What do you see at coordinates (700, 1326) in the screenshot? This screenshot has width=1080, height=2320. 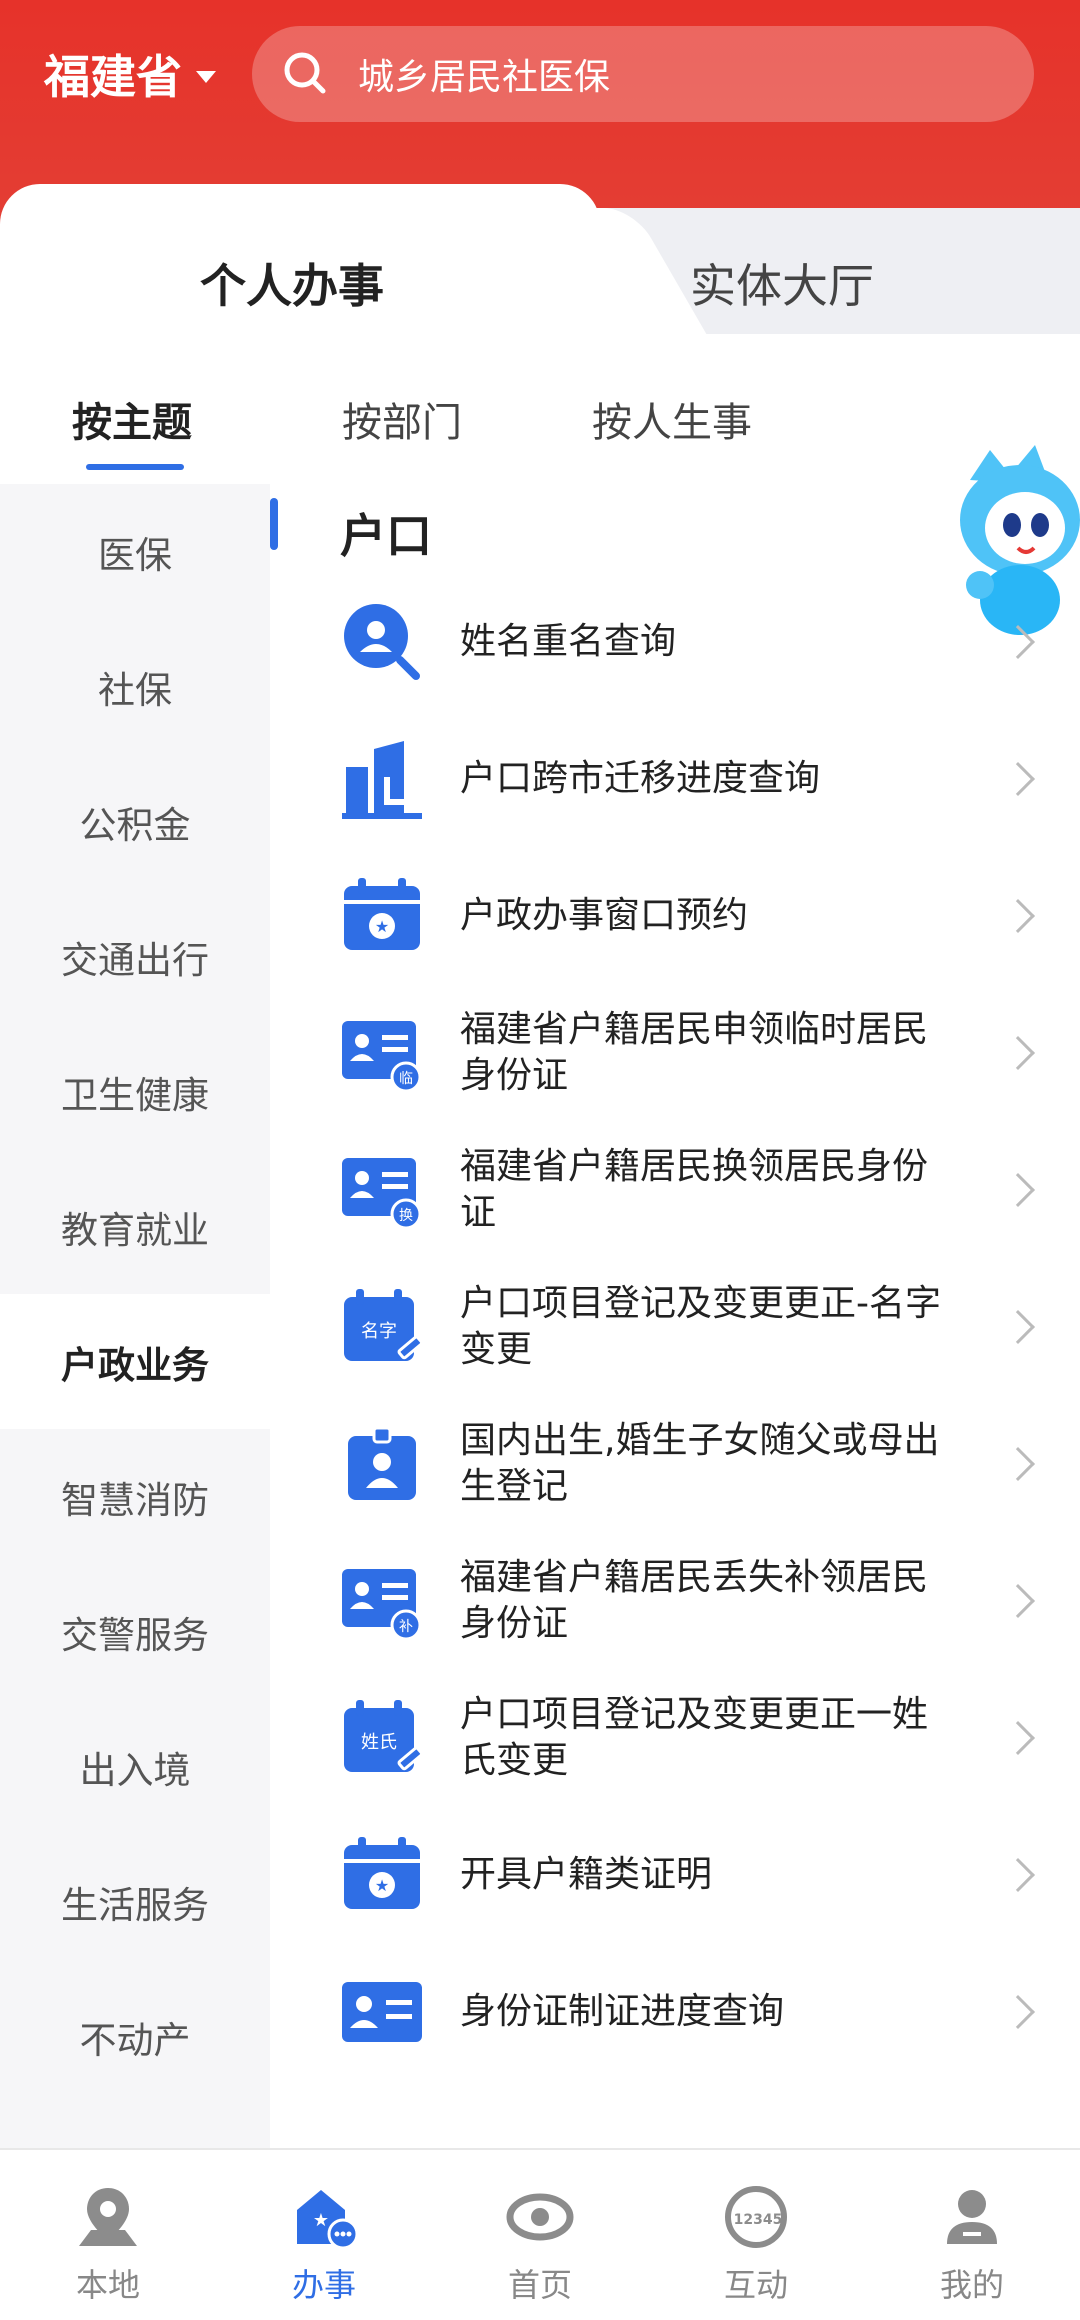 I see `item-label: 户口项目登记及变更更正-名字变更` at bounding box center [700, 1326].